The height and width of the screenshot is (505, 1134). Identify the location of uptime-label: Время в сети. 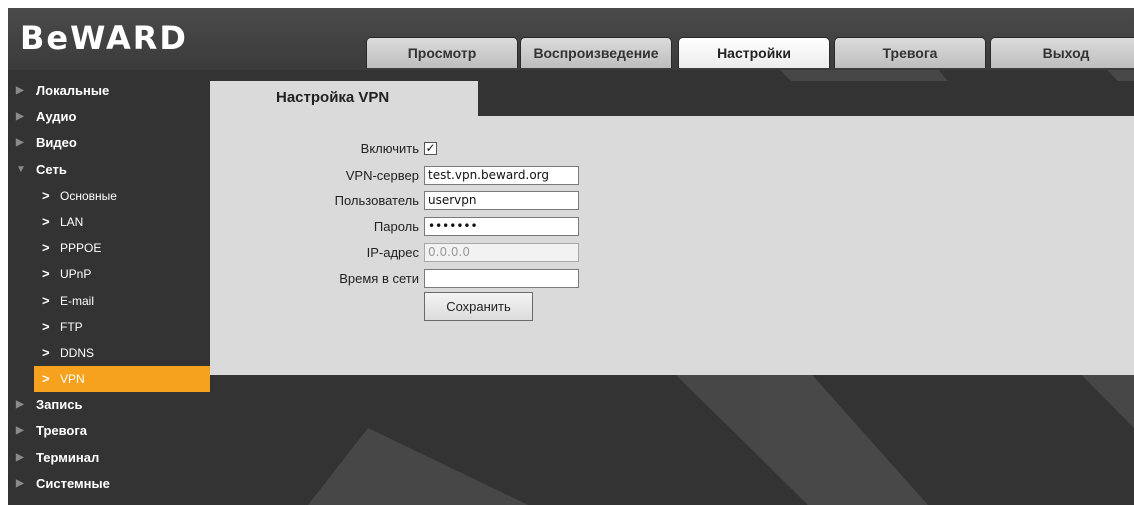
(379, 278).